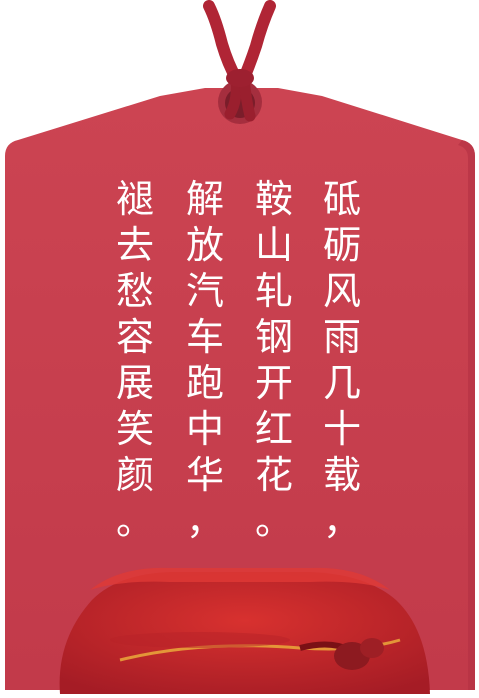 The width and height of the screenshot is (479, 698). What do you see at coordinates (273, 360) in the screenshot?
I see `poem-line-2: 鞍山轧钢开红花。` at bounding box center [273, 360].